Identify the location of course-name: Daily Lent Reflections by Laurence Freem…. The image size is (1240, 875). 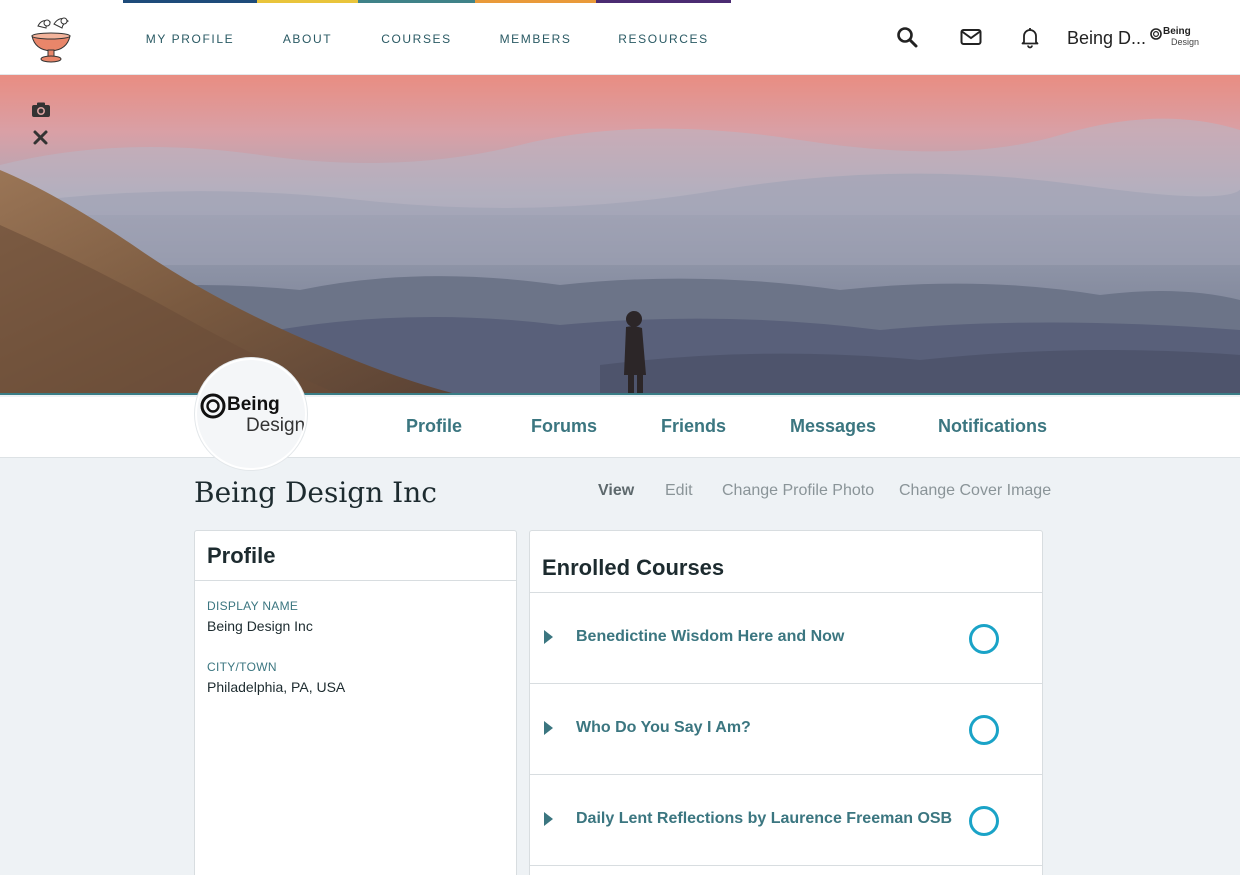
(764, 819).